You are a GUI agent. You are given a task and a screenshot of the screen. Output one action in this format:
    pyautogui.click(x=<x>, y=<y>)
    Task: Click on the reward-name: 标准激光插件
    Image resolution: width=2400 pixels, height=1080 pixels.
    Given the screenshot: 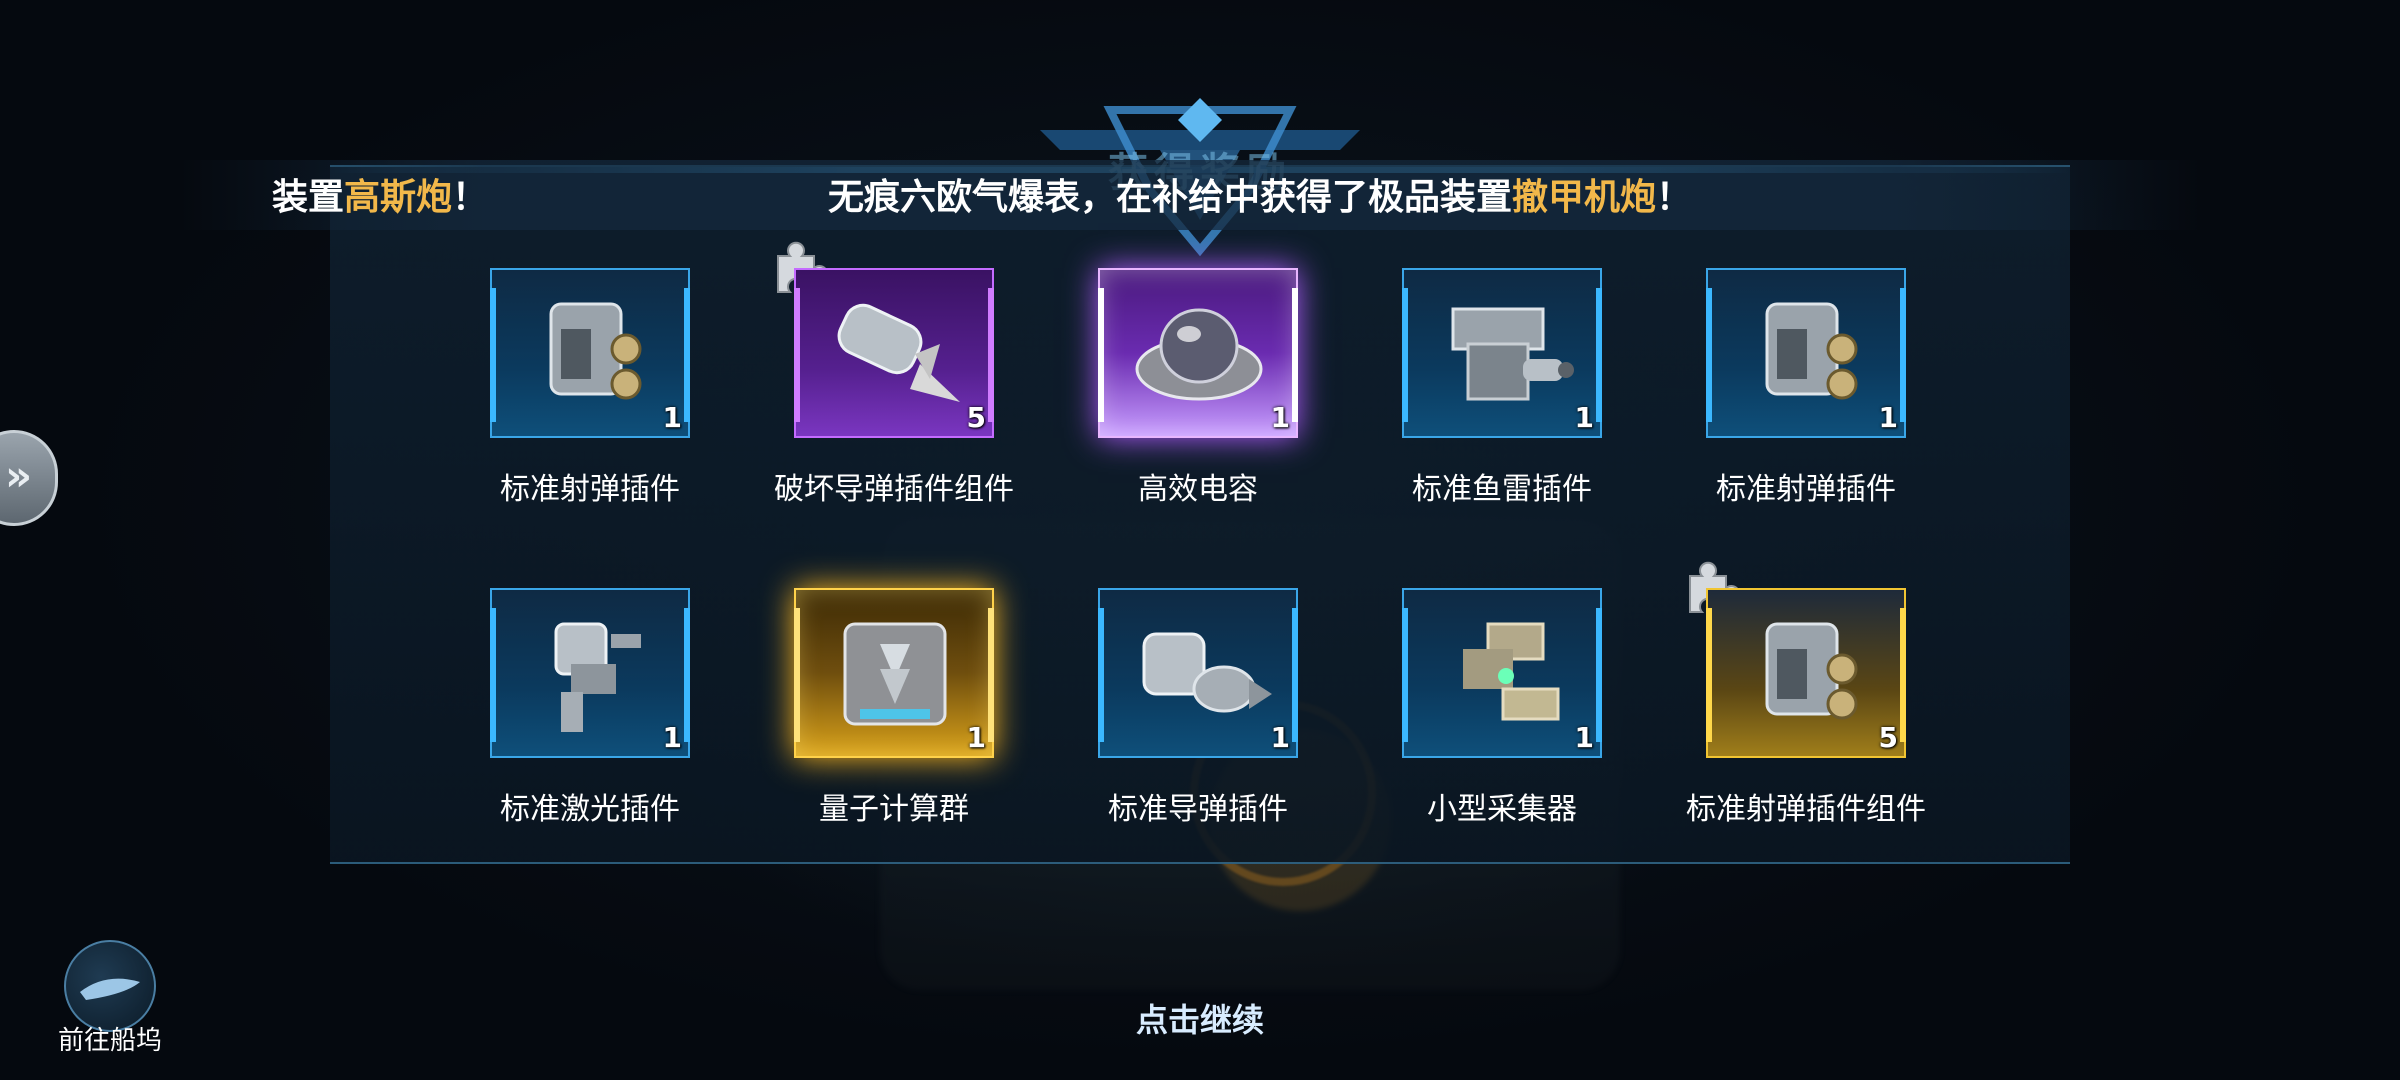 What is the action you would take?
    pyautogui.click(x=590, y=809)
    